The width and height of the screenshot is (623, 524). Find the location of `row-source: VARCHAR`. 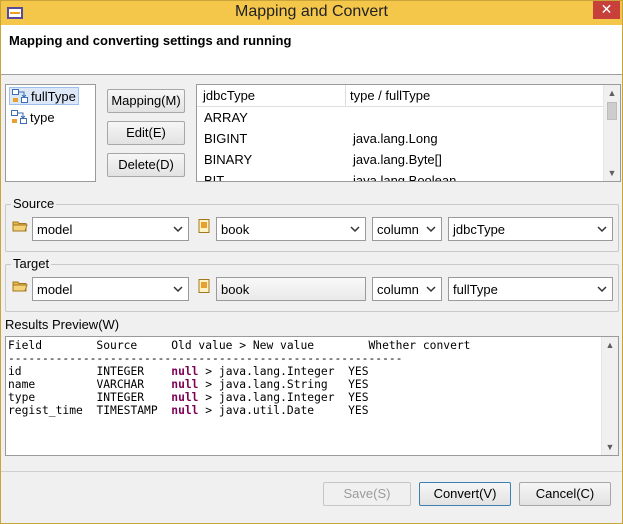

row-source: VARCHAR is located at coordinates (120, 384).